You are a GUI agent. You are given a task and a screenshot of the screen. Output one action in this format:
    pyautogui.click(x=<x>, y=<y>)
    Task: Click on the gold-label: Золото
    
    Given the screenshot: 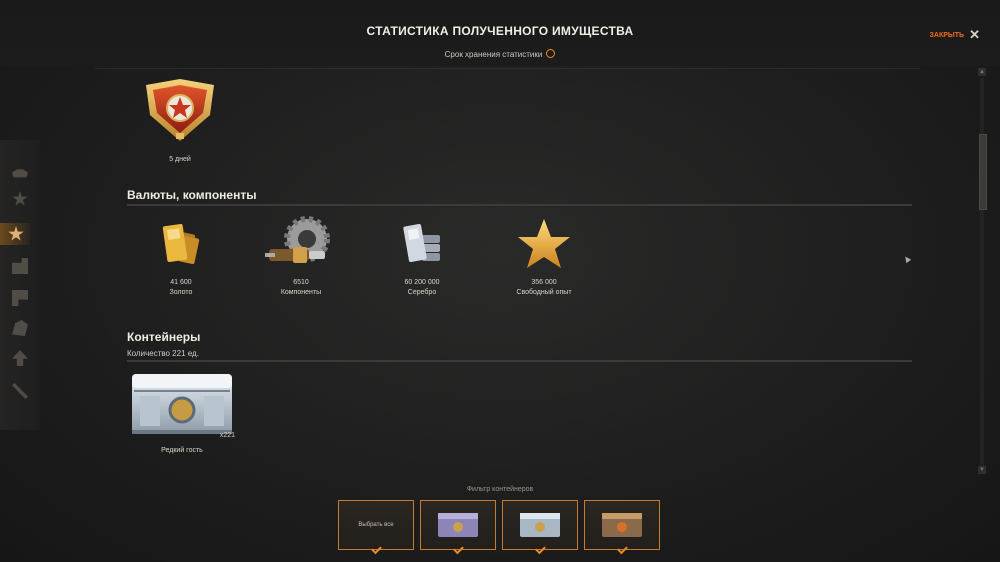 What is the action you would take?
    pyautogui.click(x=181, y=292)
    